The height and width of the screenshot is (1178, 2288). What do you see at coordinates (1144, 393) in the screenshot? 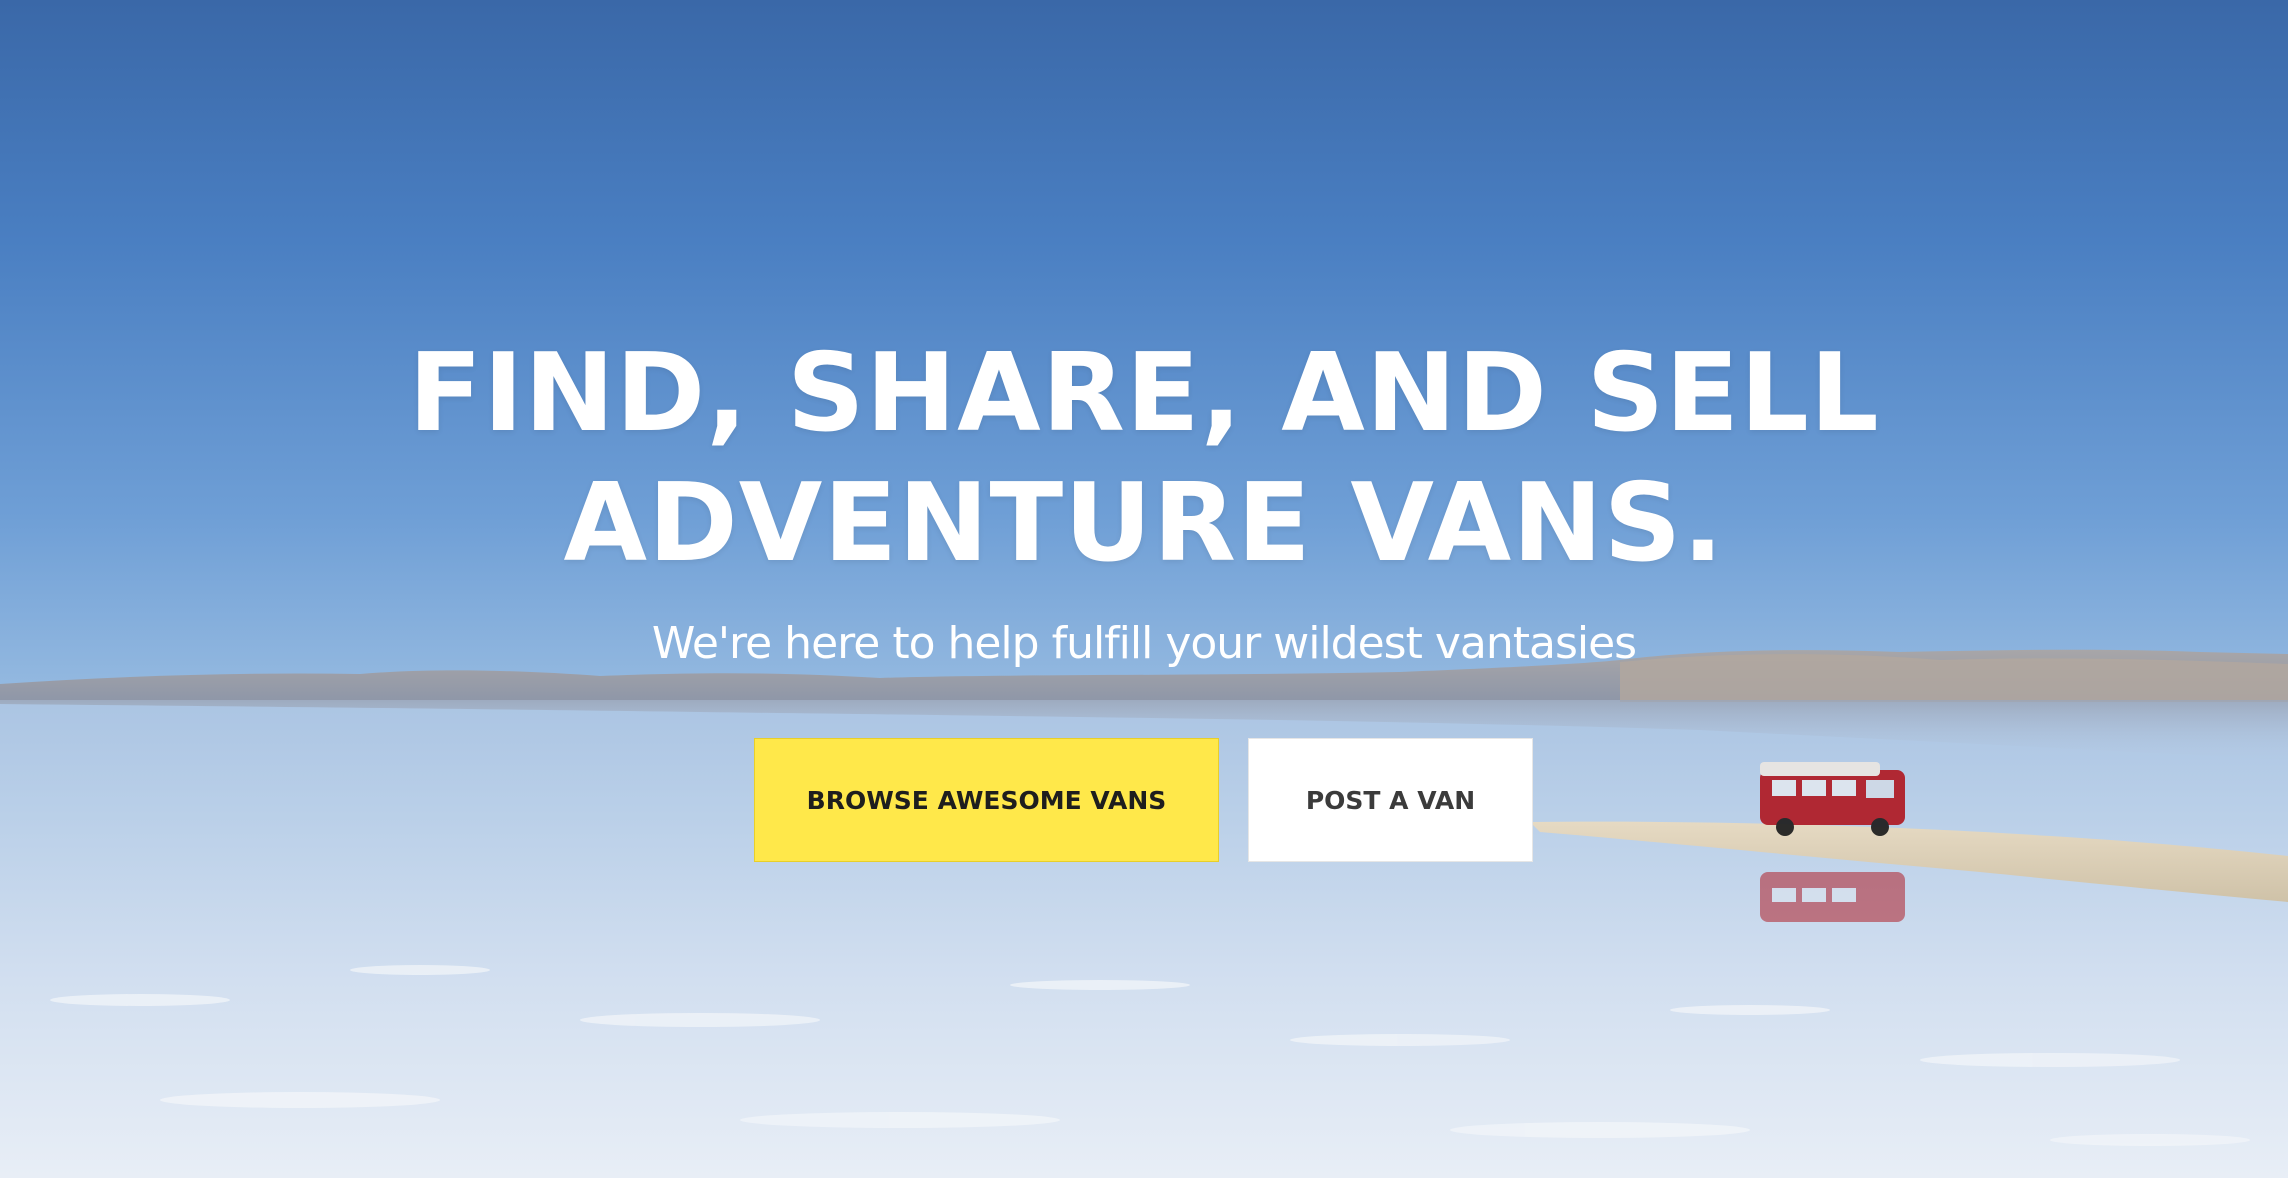
I see `hero-headline-line1: FIND, SHARE, AND SELL` at bounding box center [1144, 393].